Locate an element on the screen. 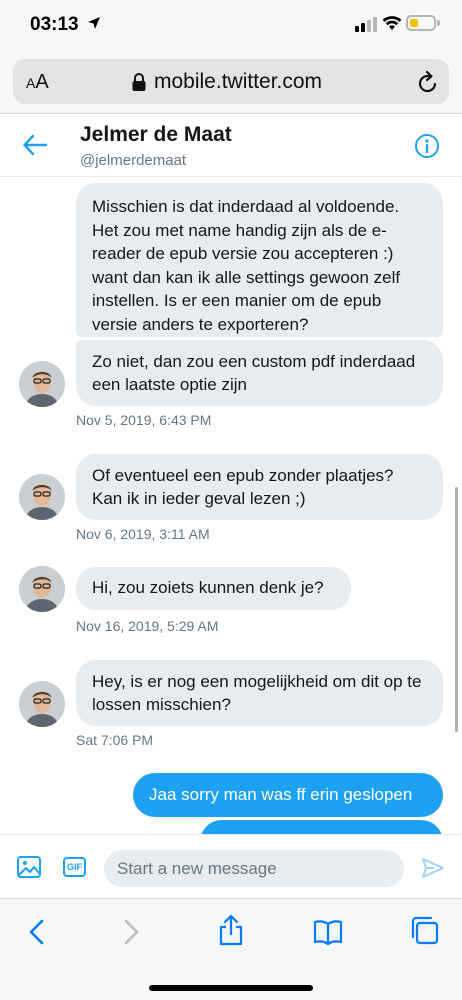 This screenshot has height=1000, width=462. back-arrow-icon is located at coordinates (35, 145).